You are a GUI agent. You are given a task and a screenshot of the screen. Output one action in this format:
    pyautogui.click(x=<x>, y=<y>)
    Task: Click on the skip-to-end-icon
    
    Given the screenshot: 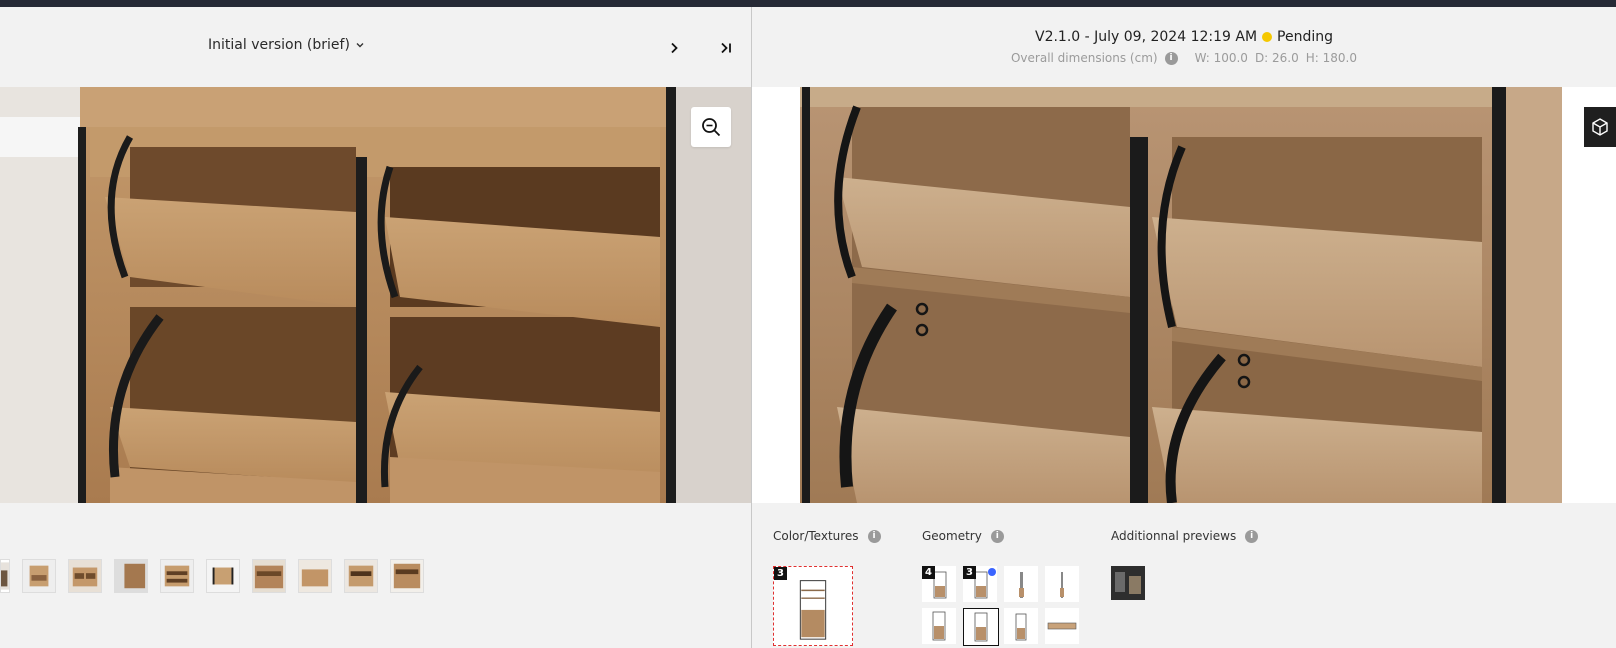 What is the action you would take?
    pyautogui.click(x=726, y=48)
    